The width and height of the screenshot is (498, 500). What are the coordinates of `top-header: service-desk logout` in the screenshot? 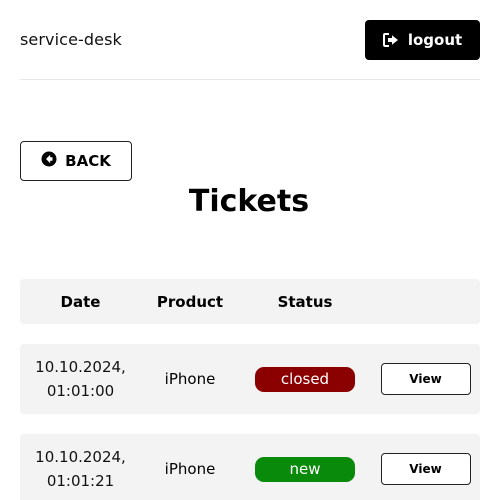 It's located at (250, 40).